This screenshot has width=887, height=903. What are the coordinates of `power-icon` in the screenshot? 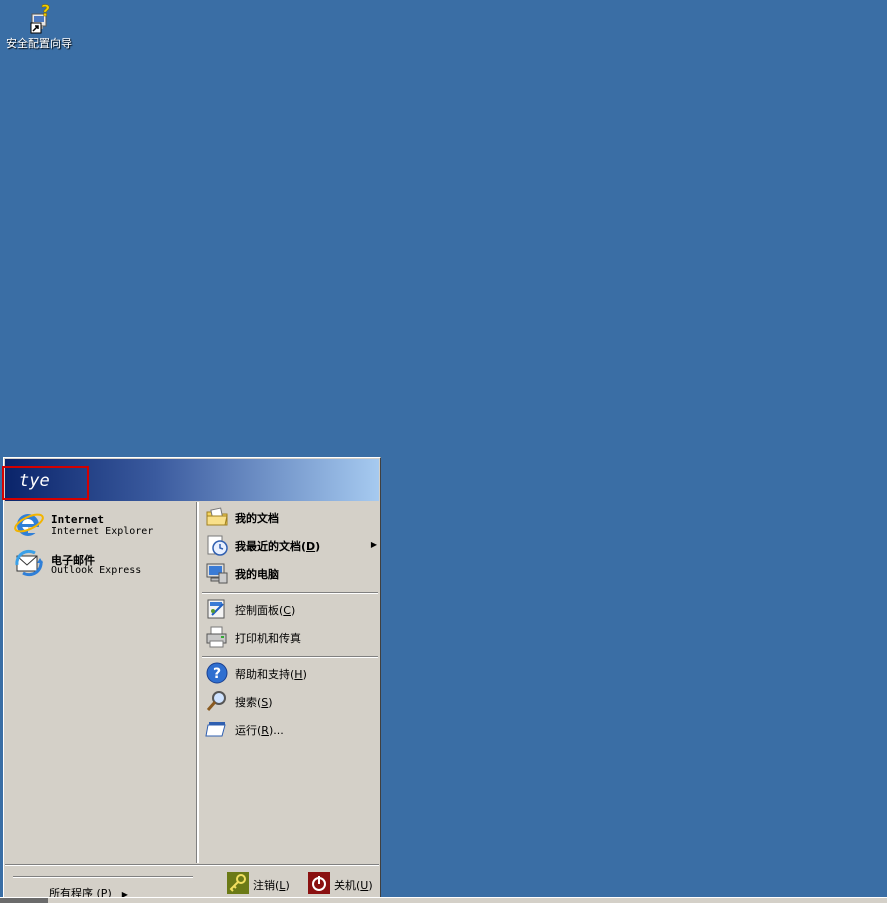 It's located at (319, 883).